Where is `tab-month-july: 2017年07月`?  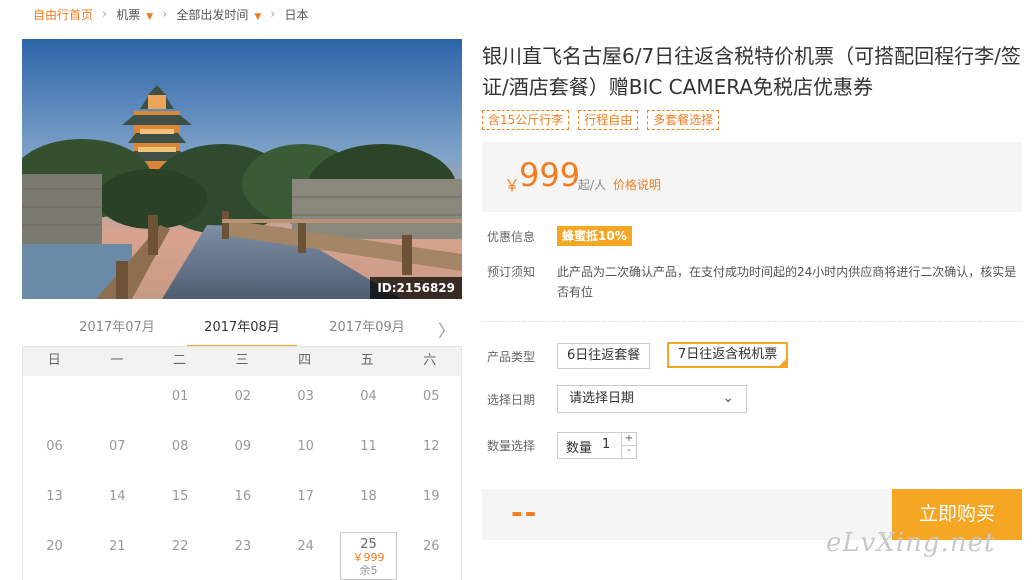 tab-month-july: 2017年07月 is located at coordinates (117, 328).